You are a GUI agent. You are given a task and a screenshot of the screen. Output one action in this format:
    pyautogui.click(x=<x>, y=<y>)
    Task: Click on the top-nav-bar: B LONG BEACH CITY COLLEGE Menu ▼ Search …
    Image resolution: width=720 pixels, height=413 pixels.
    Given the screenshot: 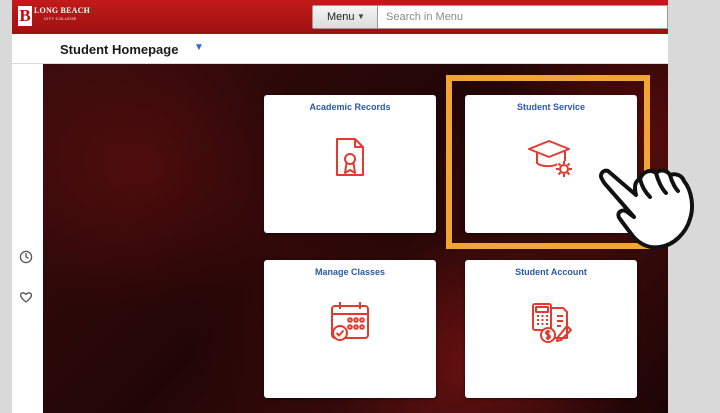 What is the action you would take?
    pyautogui.click(x=340, y=17)
    